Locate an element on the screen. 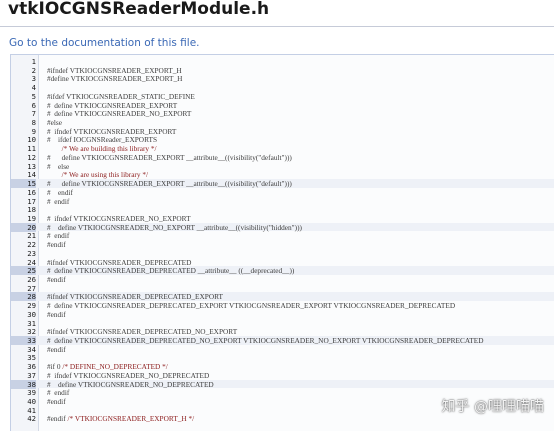  line-number: 13 is located at coordinates (23, 166).